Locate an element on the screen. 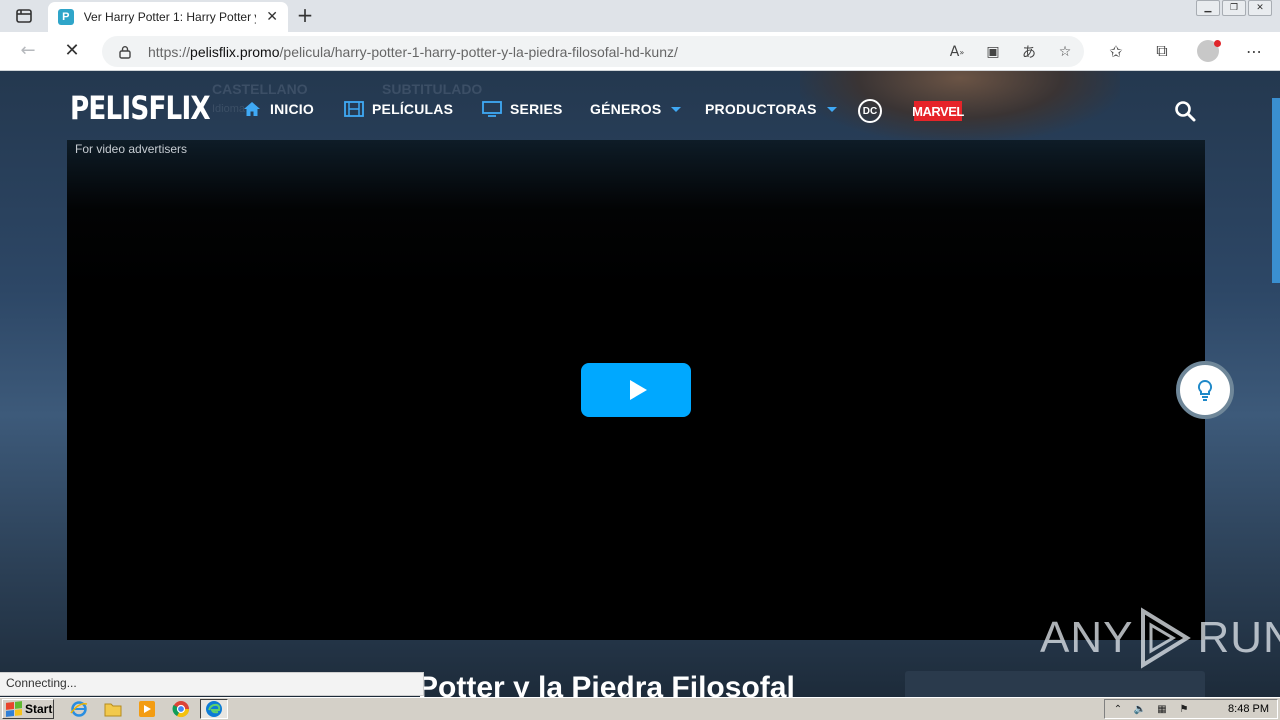 This screenshot has width=1280, height=720. read-aloud-icon: A» is located at coordinates (957, 52).